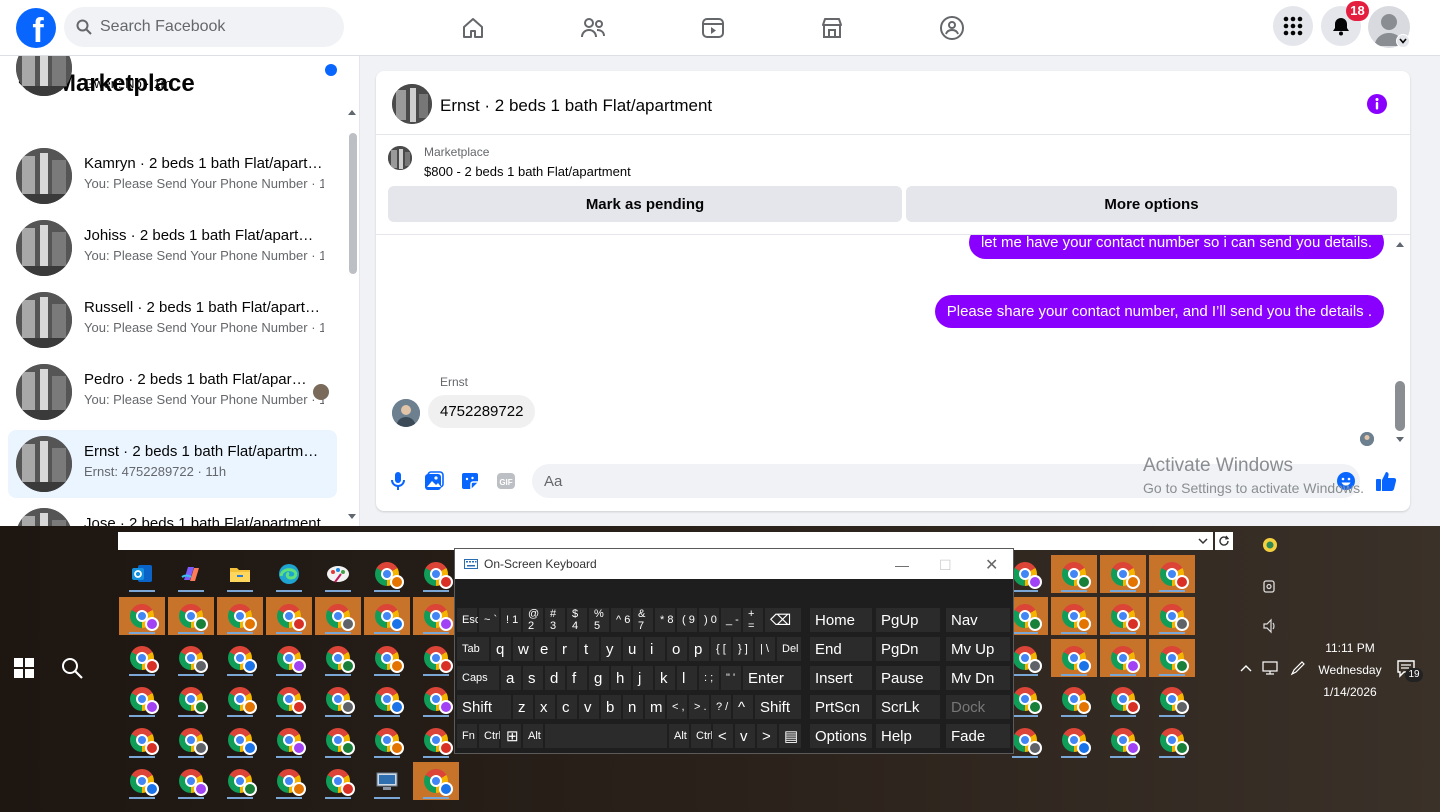 This screenshot has height=812, width=1440. What do you see at coordinates (240, 574) in the screenshot?
I see `explorer-button` at bounding box center [240, 574].